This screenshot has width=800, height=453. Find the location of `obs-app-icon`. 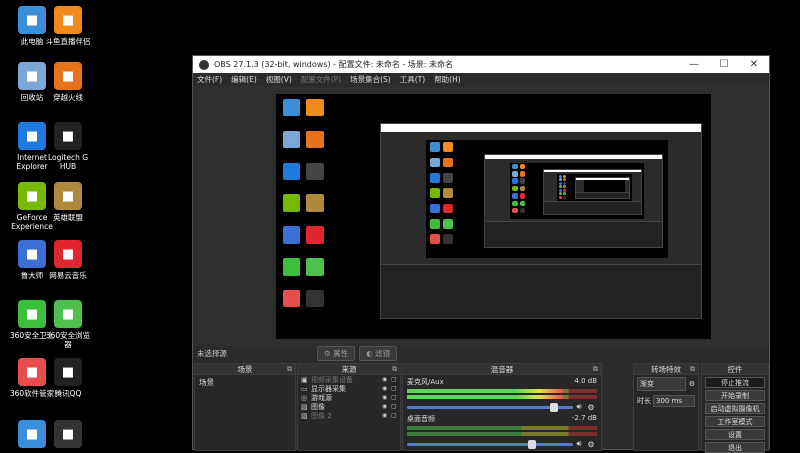

obs-app-icon is located at coordinates (204, 64).